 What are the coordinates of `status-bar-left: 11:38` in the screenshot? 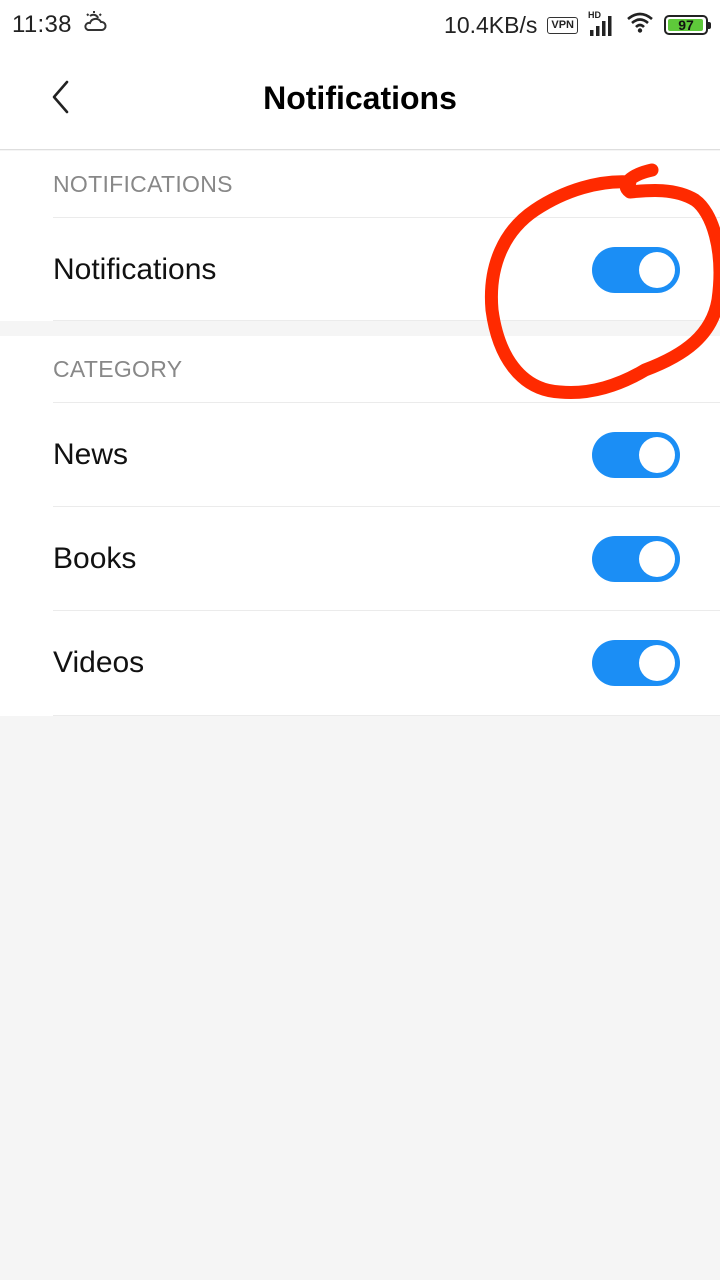 It's located at (60, 25).